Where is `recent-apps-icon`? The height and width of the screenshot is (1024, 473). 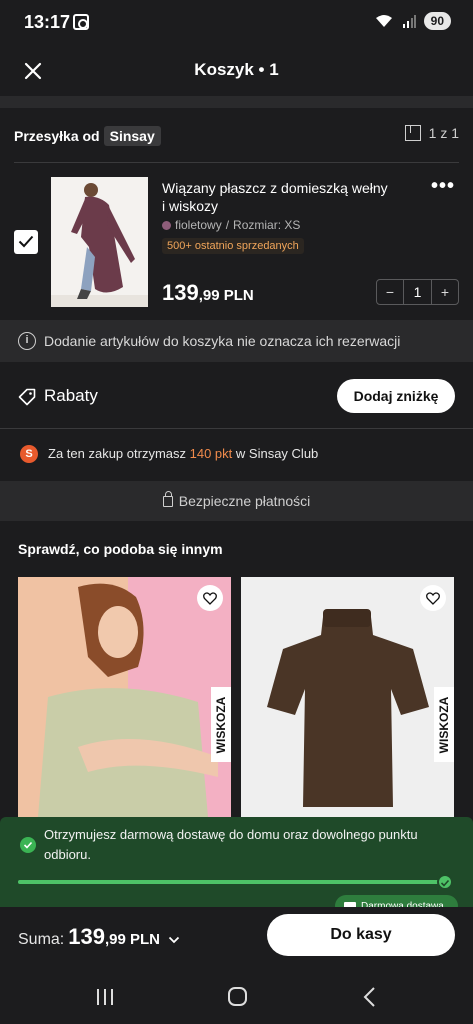
recent-apps-icon is located at coordinates (105, 997).